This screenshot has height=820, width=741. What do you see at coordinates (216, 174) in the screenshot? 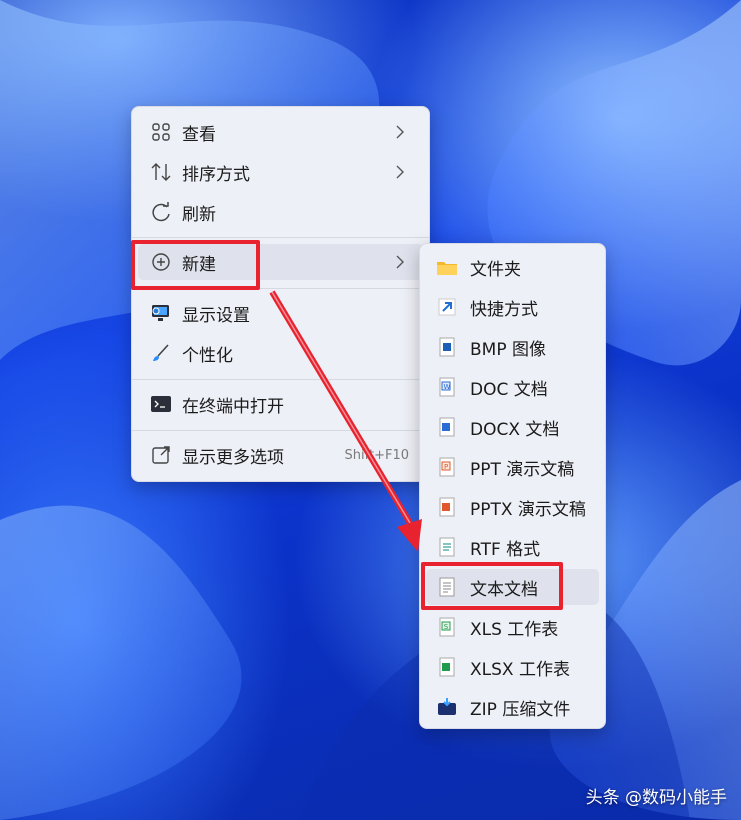
I see `menu-item-label: 排序方式` at bounding box center [216, 174].